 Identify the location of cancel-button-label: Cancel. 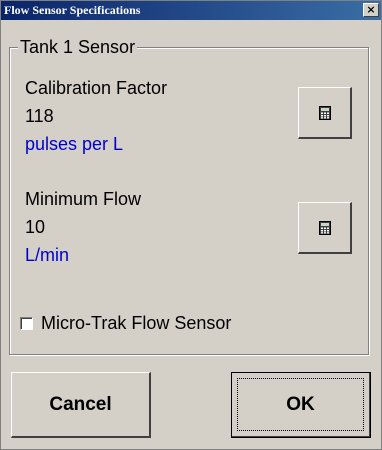
(80, 404).